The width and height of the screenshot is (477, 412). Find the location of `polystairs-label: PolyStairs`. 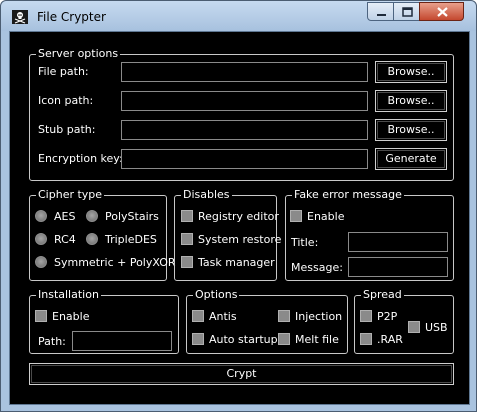

polystairs-label: PolyStairs is located at coordinates (132, 216).